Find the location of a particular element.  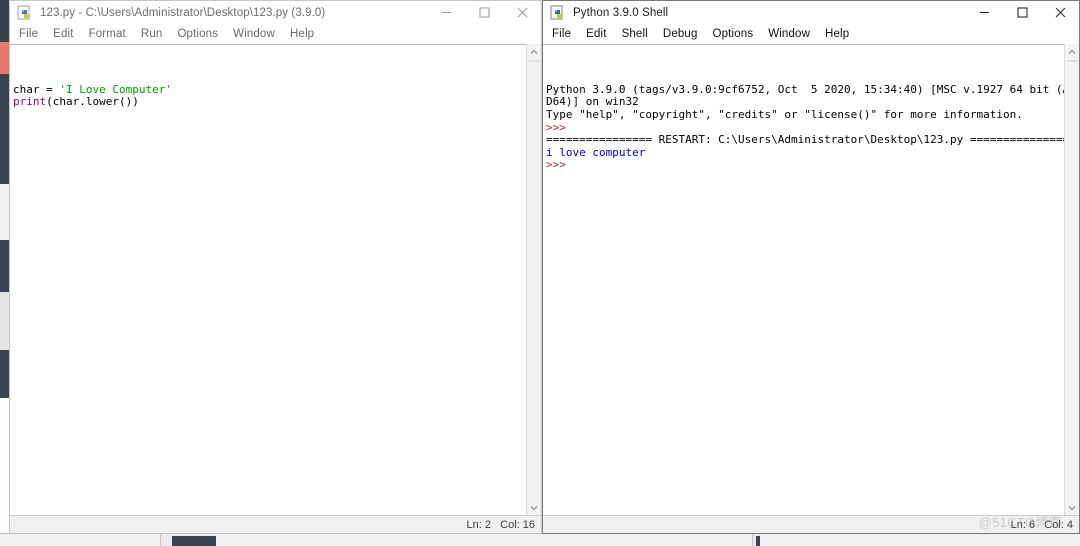

shell-line: >>> is located at coordinates (805, 165).